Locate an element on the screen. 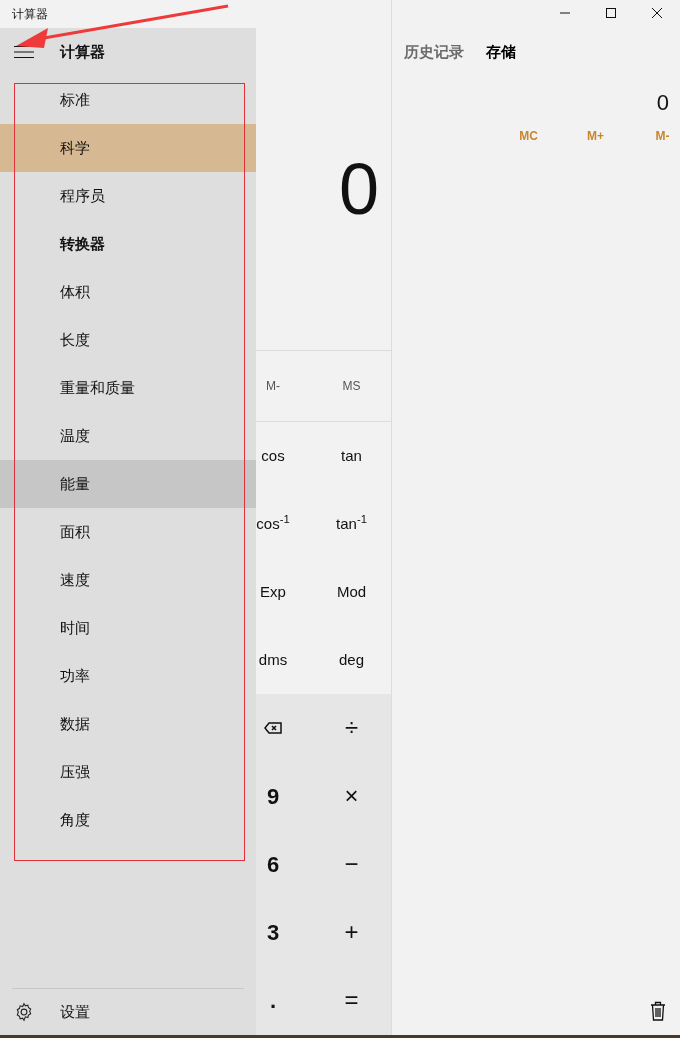 Image resolution: width=680 pixels, height=1038 pixels. function-key: tan is located at coordinates (351, 456).